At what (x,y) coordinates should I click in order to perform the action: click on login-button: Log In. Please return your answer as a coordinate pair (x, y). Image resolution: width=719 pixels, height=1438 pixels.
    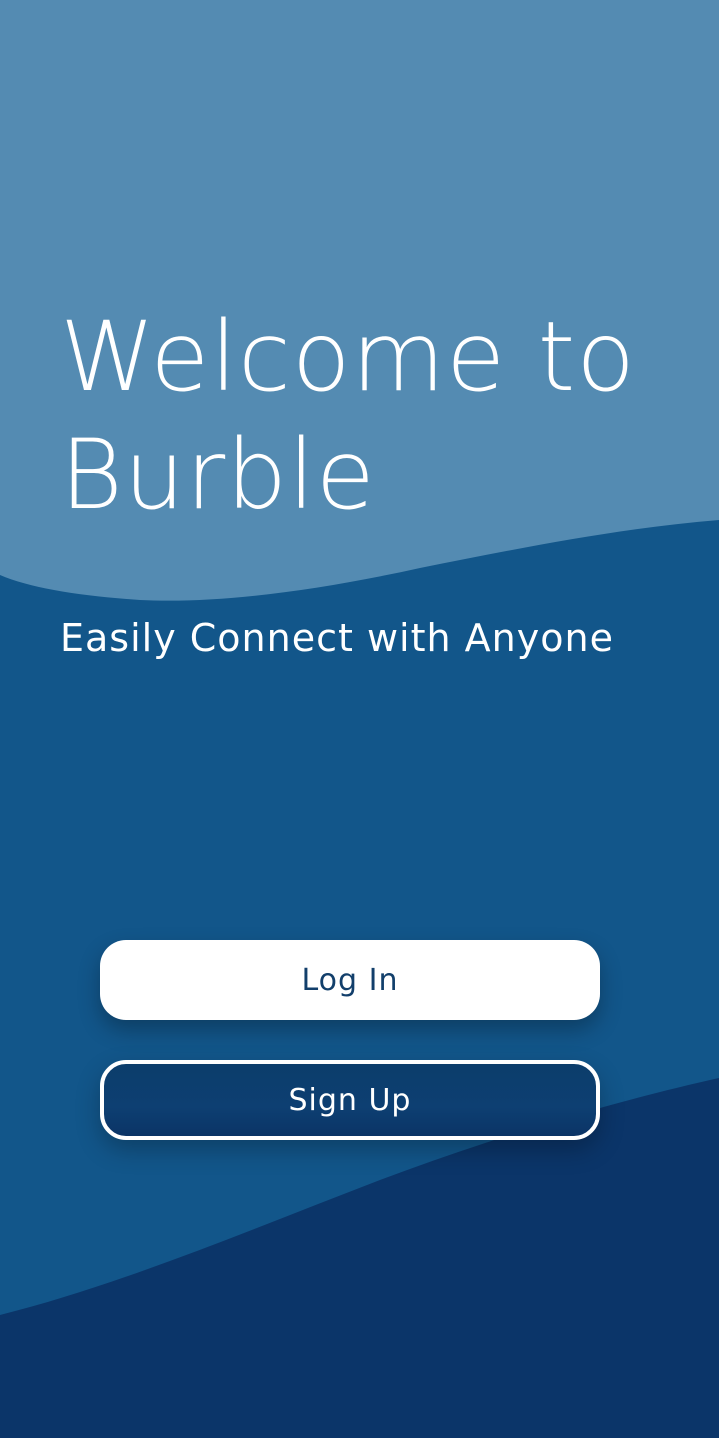
    Looking at the image, I should click on (350, 980).